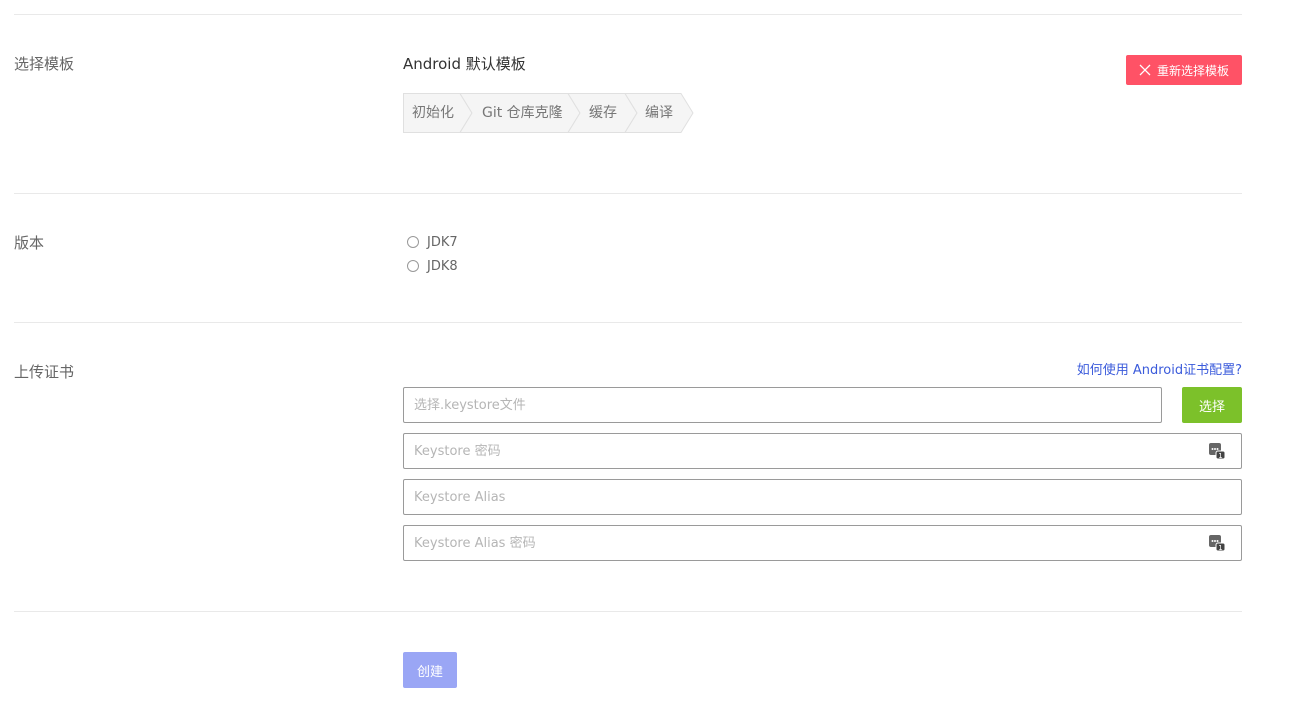 The height and width of the screenshot is (705, 1289). What do you see at coordinates (433, 113) in the screenshot?
I see `step-init: 初始化` at bounding box center [433, 113].